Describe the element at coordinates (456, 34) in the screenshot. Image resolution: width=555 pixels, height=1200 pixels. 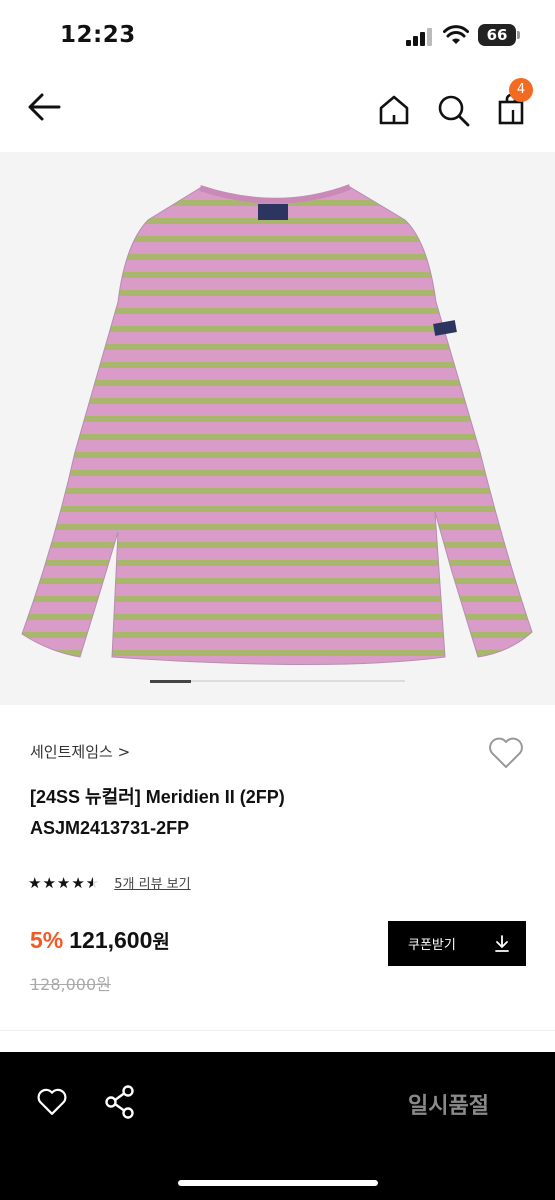
I see `wifi-icon` at that location.